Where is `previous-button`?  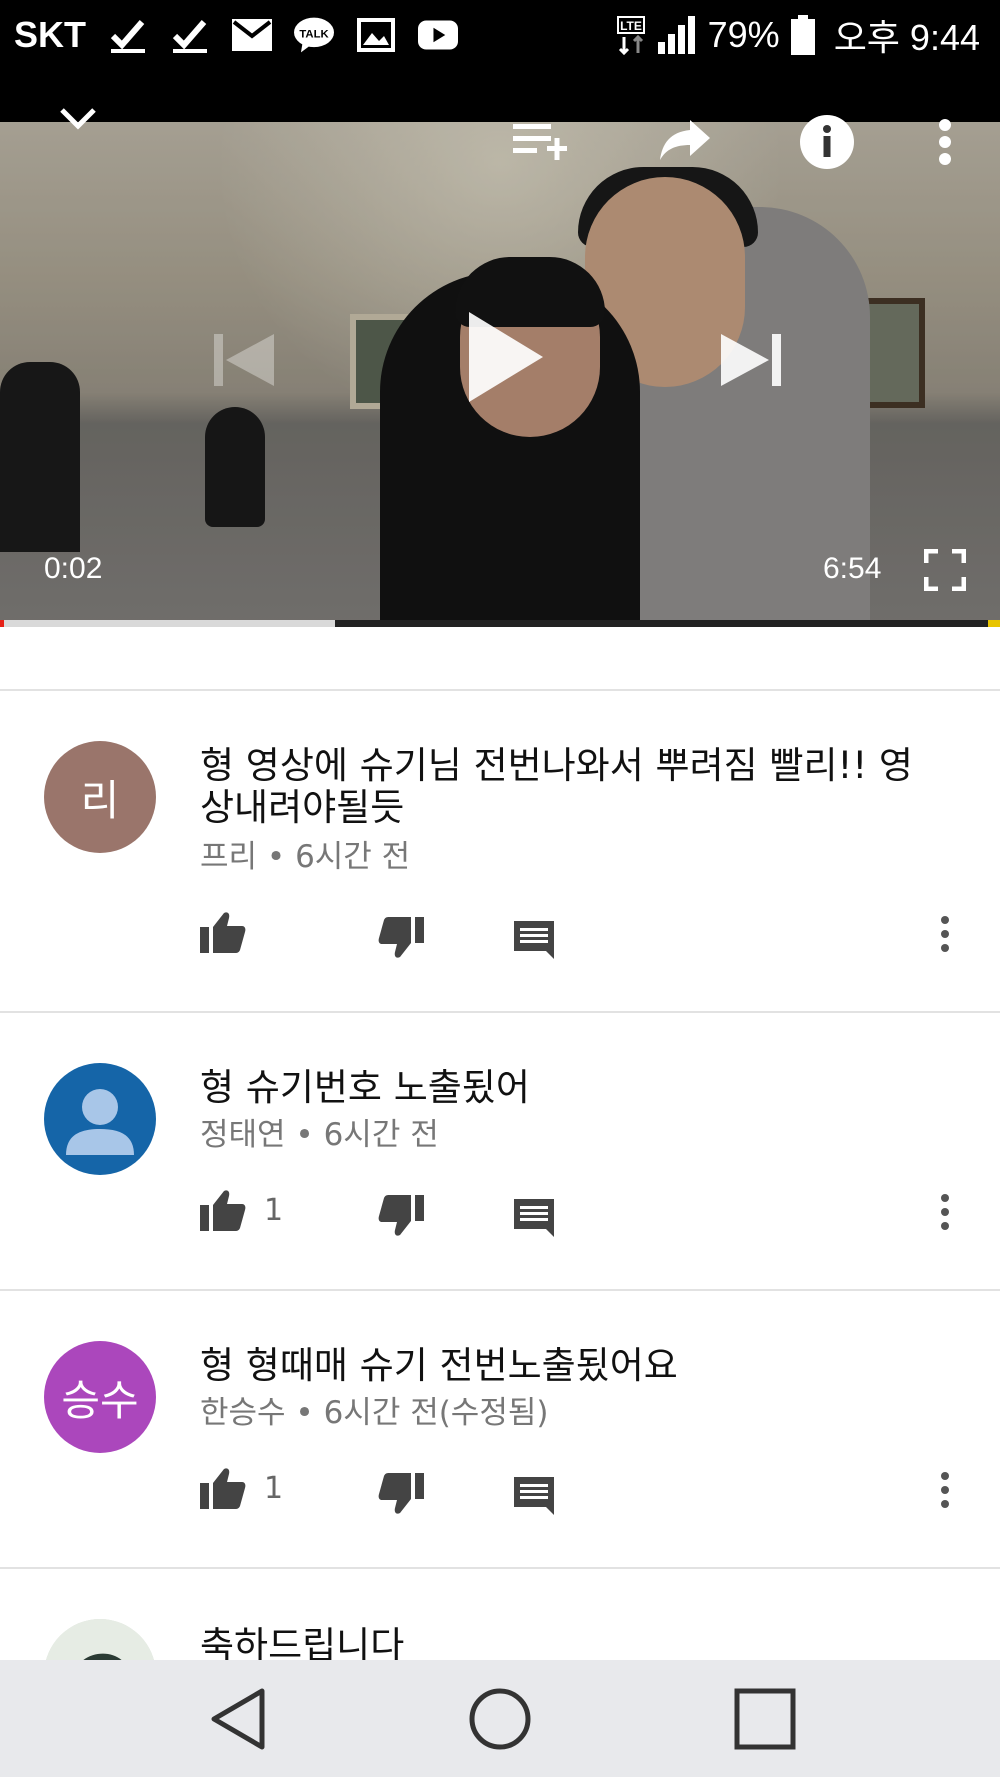 previous-button is located at coordinates (245, 360).